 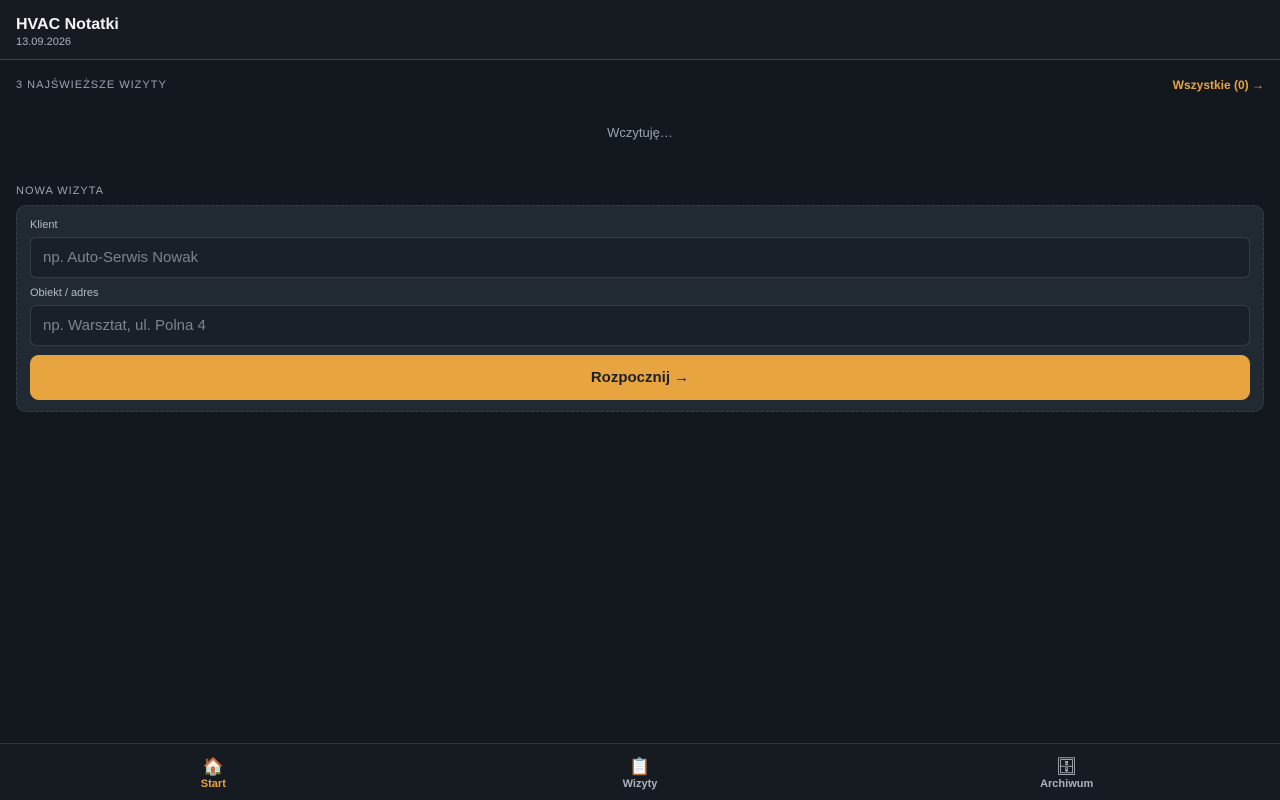 What do you see at coordinates (67, 24) in the screenshot?
I see `app-title: HVAC Notatki` at bounding box center [67, 24].